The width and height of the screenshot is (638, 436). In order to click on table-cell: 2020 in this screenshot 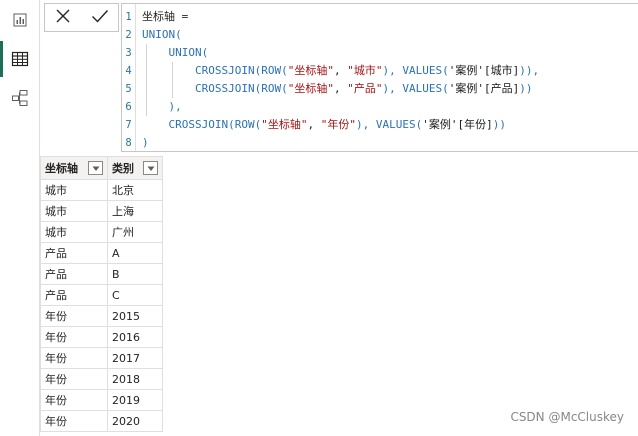, I will do `click(135, 421)`.